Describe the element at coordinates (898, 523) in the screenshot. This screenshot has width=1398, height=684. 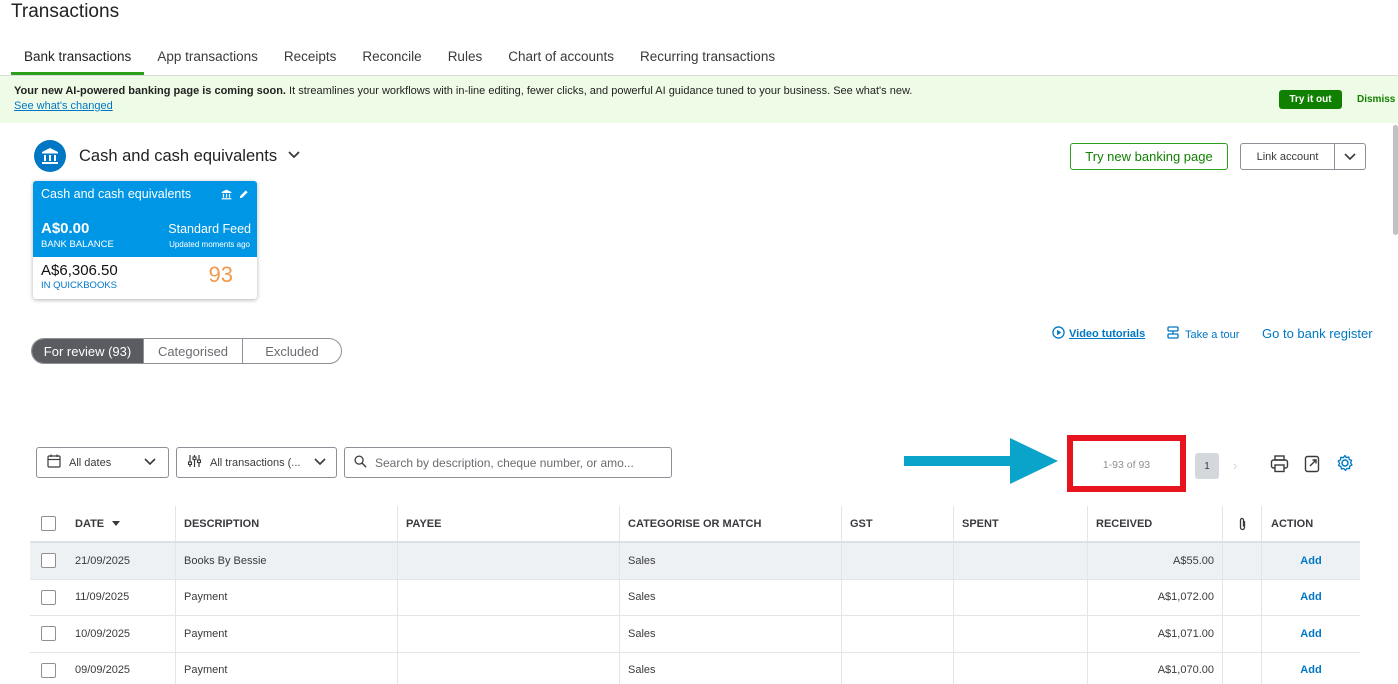
I see `column-header-gst: GST` at that location.